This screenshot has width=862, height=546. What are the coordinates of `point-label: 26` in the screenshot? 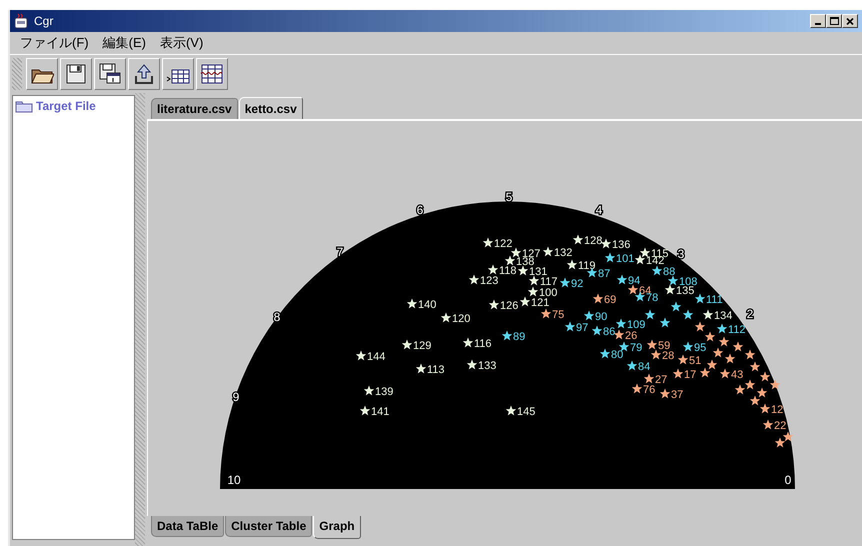 It's located at (631, 336).